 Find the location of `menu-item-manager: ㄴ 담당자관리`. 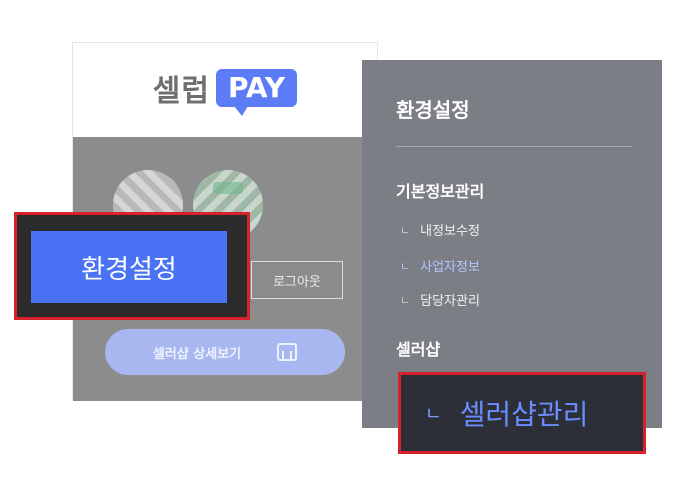

menu-item-manager: ㄴ 담당자관리 is located at coordinates (440, 300).